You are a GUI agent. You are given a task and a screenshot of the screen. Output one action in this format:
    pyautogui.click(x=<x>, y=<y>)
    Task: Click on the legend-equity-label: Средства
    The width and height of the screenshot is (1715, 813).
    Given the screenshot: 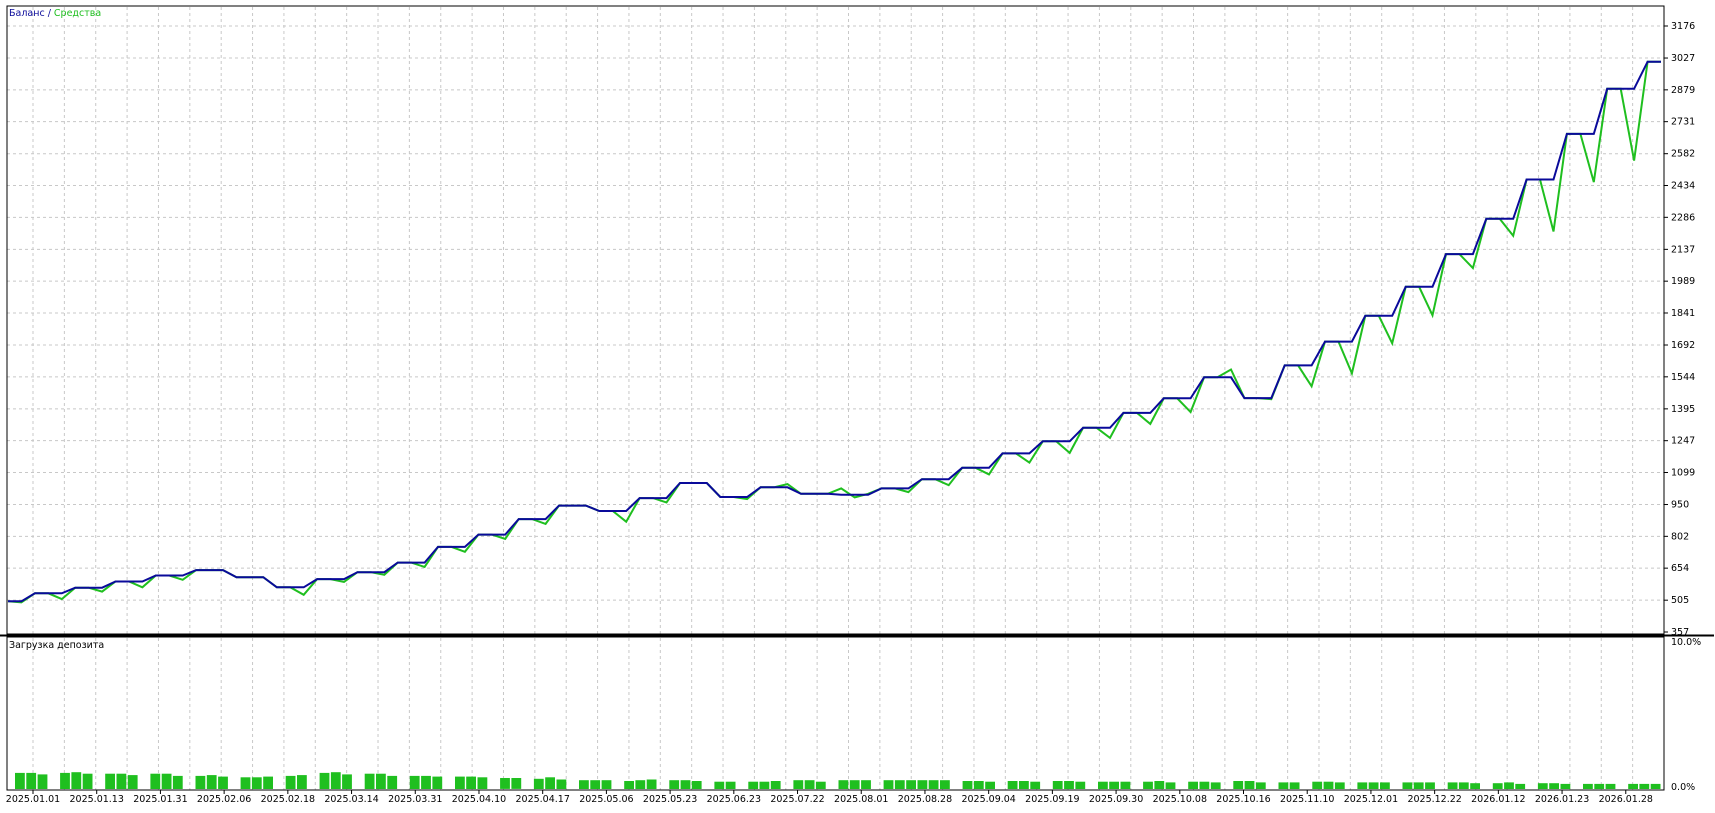 What is the action you would take?
    pyautogui.click(x=77, y=13)
    